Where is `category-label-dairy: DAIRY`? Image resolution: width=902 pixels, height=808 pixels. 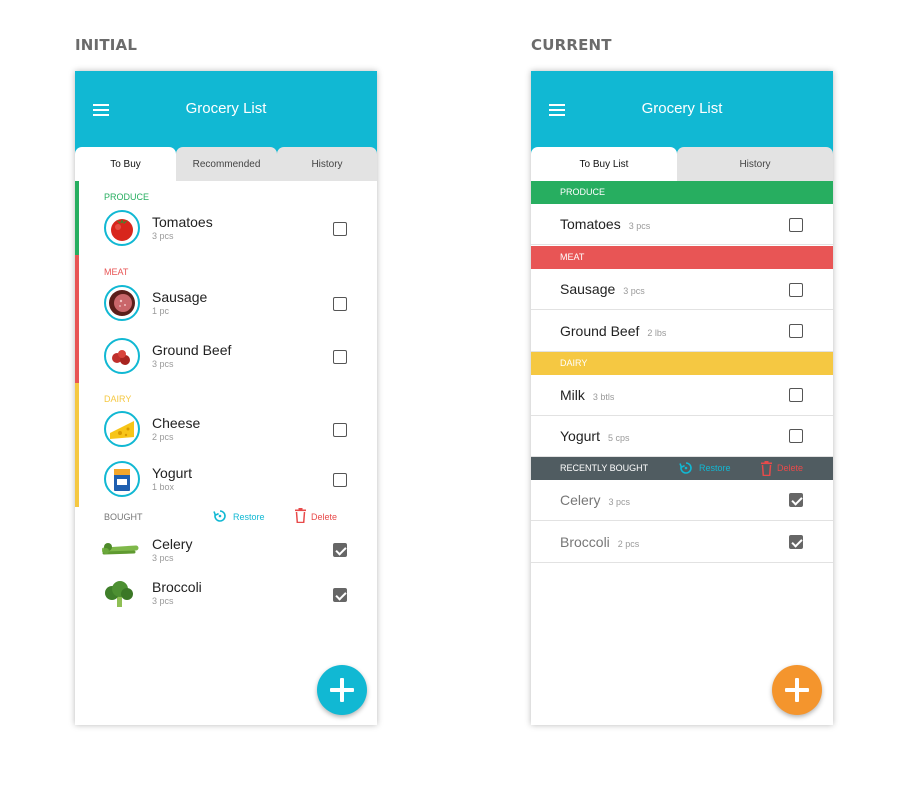
category-label-dairy: DAIRY is located at coordinates (118, 399).